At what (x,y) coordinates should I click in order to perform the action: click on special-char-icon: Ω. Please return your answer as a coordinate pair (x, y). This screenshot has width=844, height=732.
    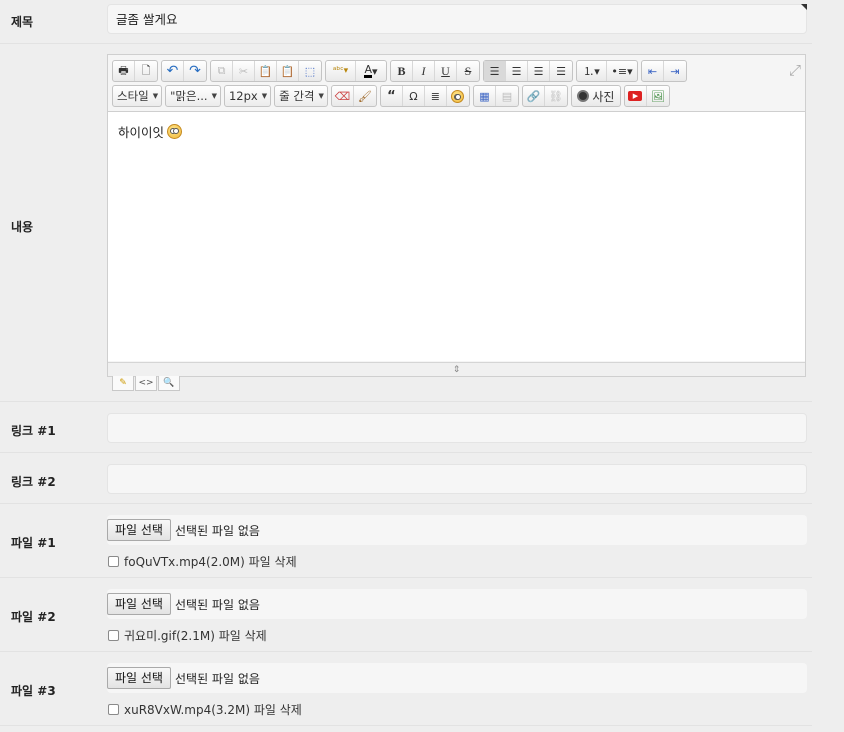
    Looking at the image, I should click on (414, 96).